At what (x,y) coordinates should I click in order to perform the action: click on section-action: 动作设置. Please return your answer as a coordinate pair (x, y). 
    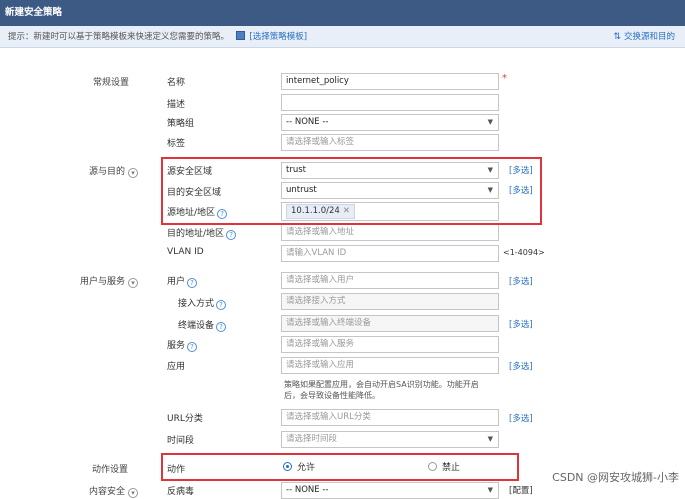
    Looking at the image, I should click on (110, 468).